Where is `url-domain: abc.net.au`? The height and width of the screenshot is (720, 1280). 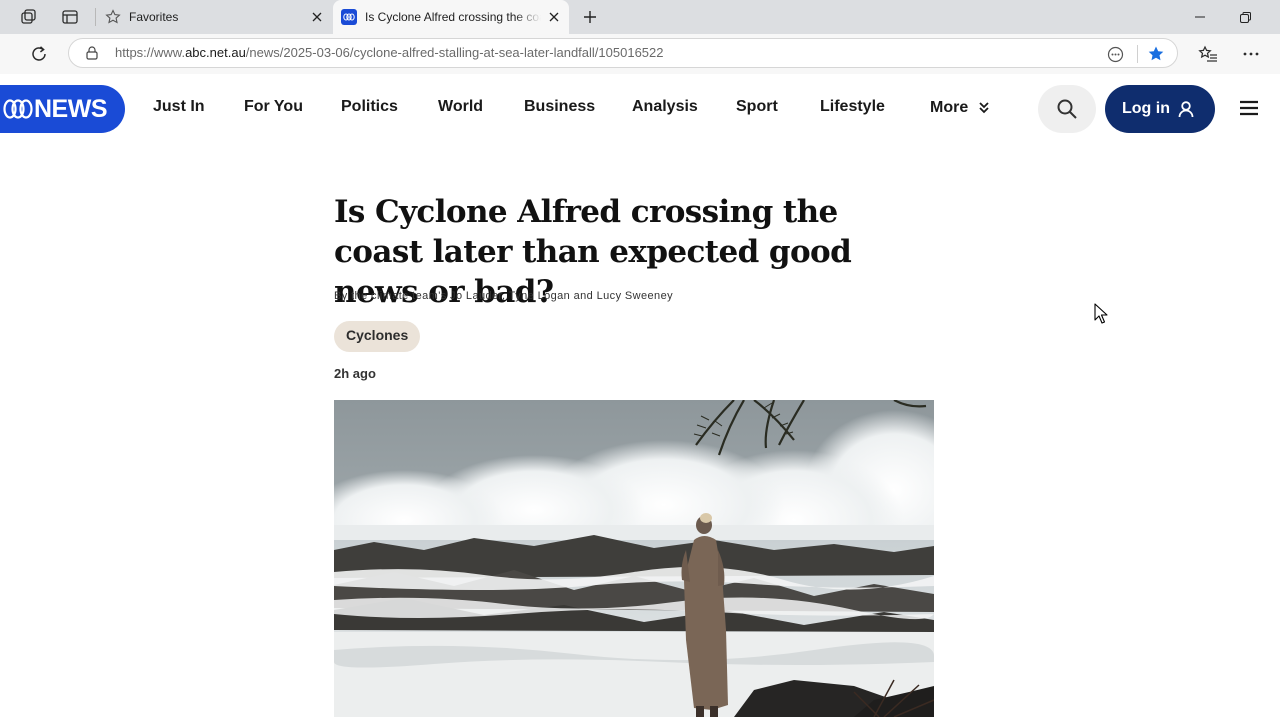
url-domain: abc.net.au is located at coordinates (215, 52).